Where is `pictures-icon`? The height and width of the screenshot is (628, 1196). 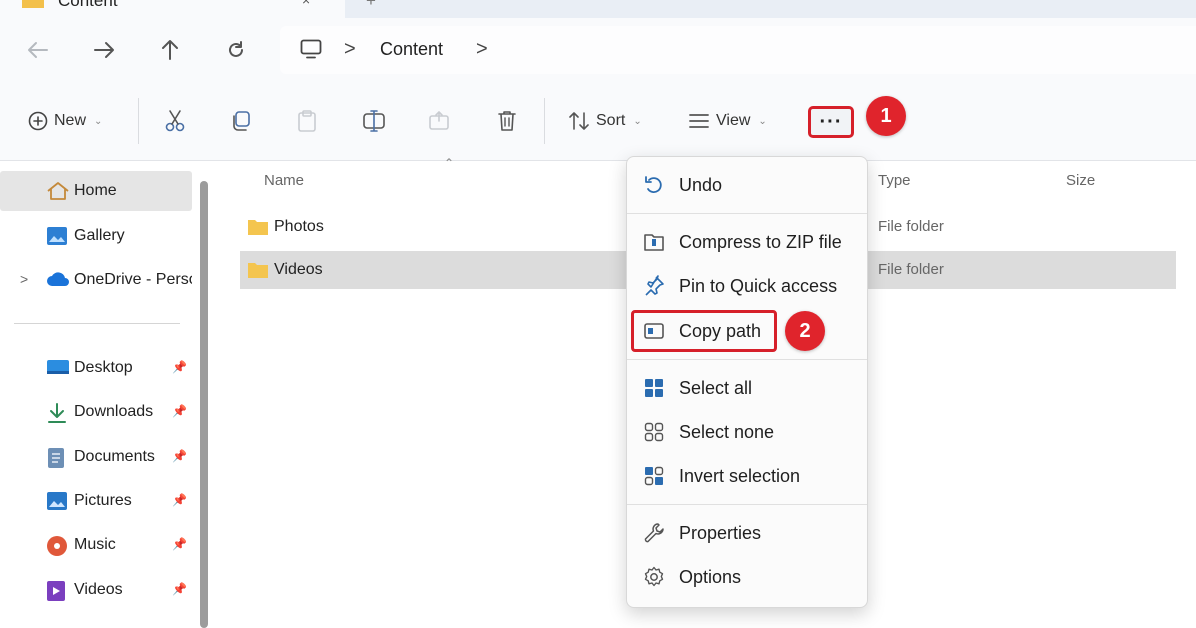
pictures-icon is located at coordinates (57, 501).